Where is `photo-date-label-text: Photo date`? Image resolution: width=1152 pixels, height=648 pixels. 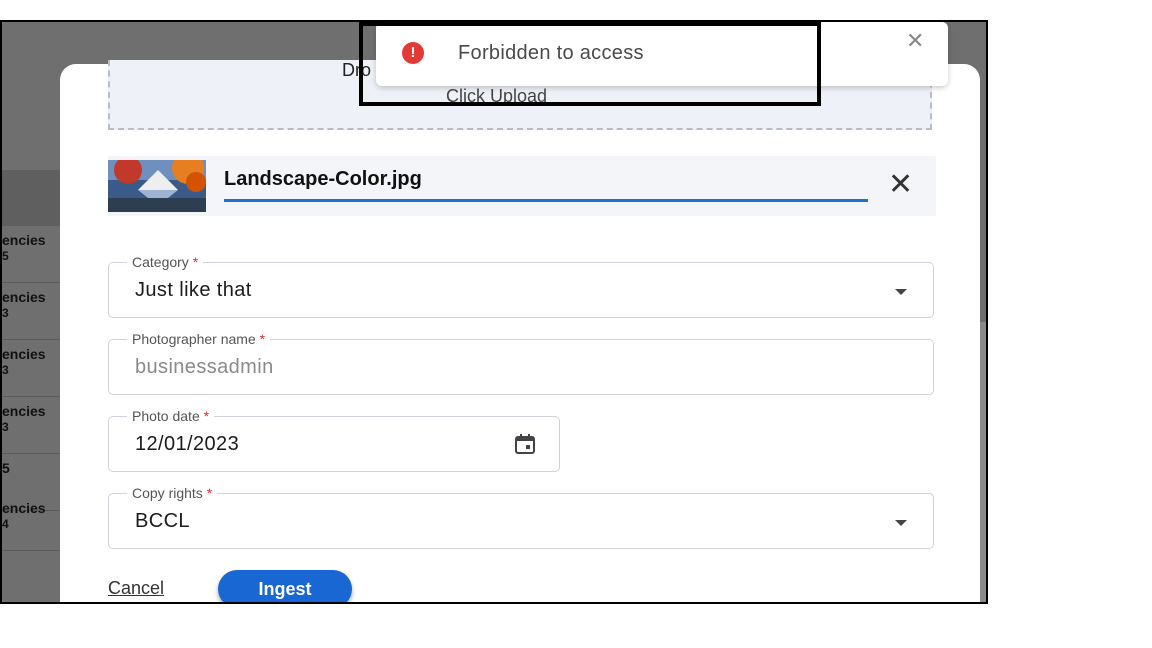 photo-date-label-text: Photo date is located at coordinates (166, 416).